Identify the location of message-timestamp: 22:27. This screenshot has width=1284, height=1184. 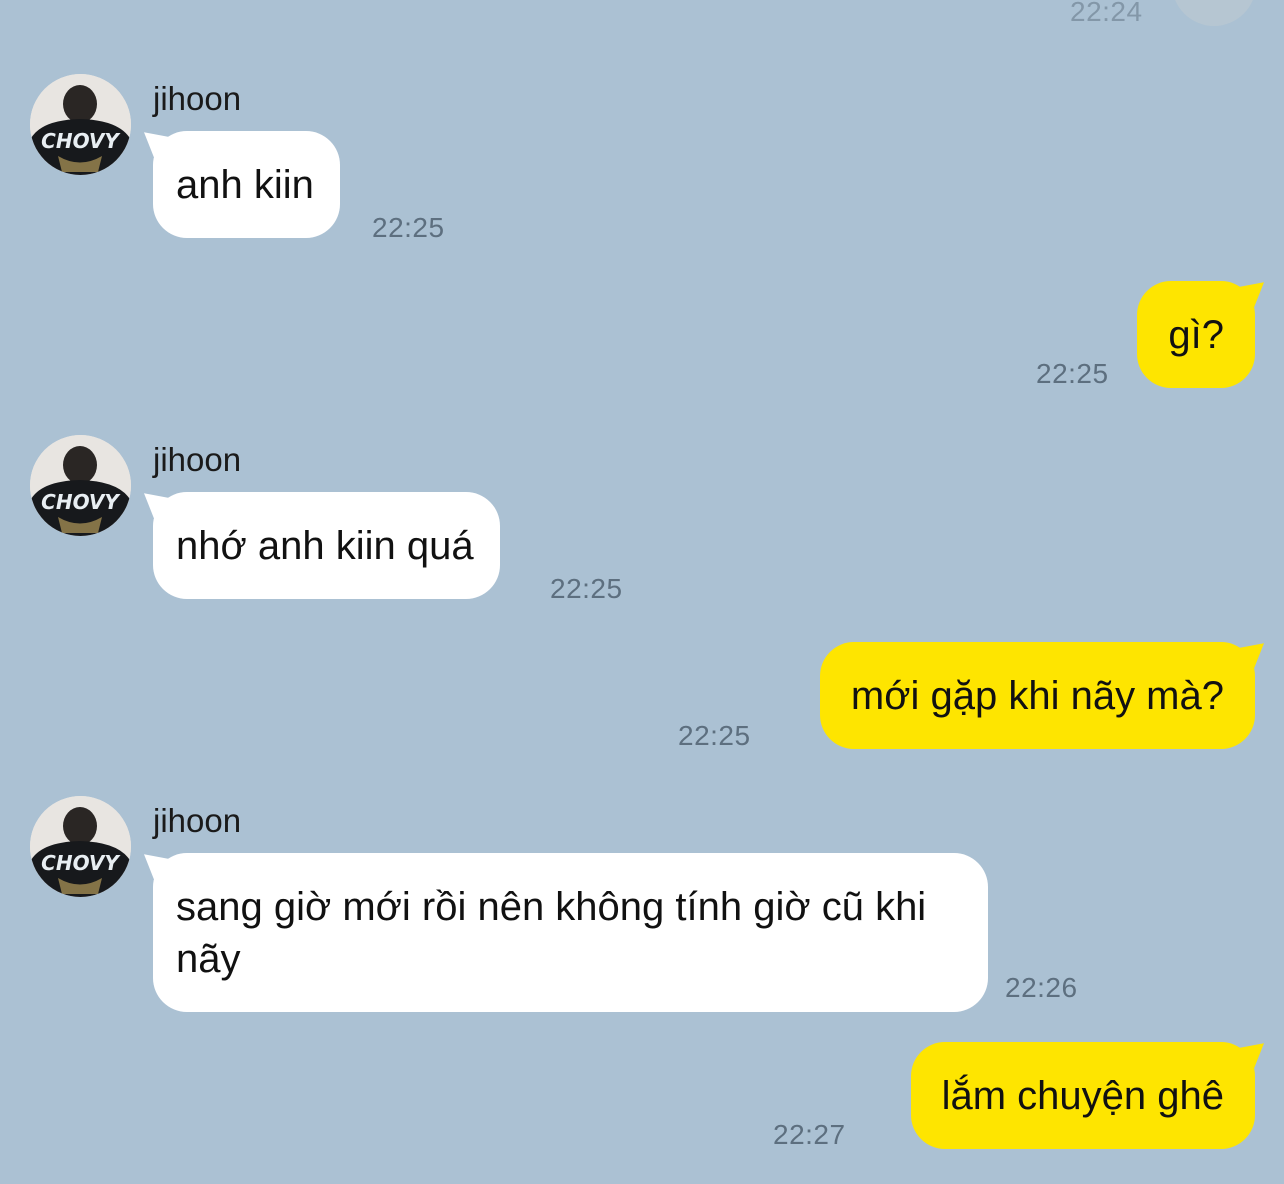
(809, 1134).